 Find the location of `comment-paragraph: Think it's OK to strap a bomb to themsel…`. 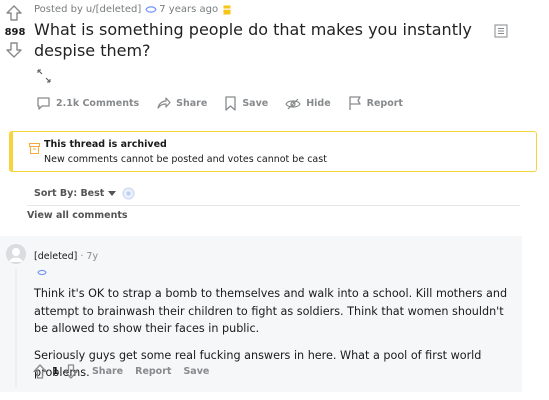

comment-paragraph: Think it's OK to strap a bomb to themsel… is located at coordinates (271, 311).